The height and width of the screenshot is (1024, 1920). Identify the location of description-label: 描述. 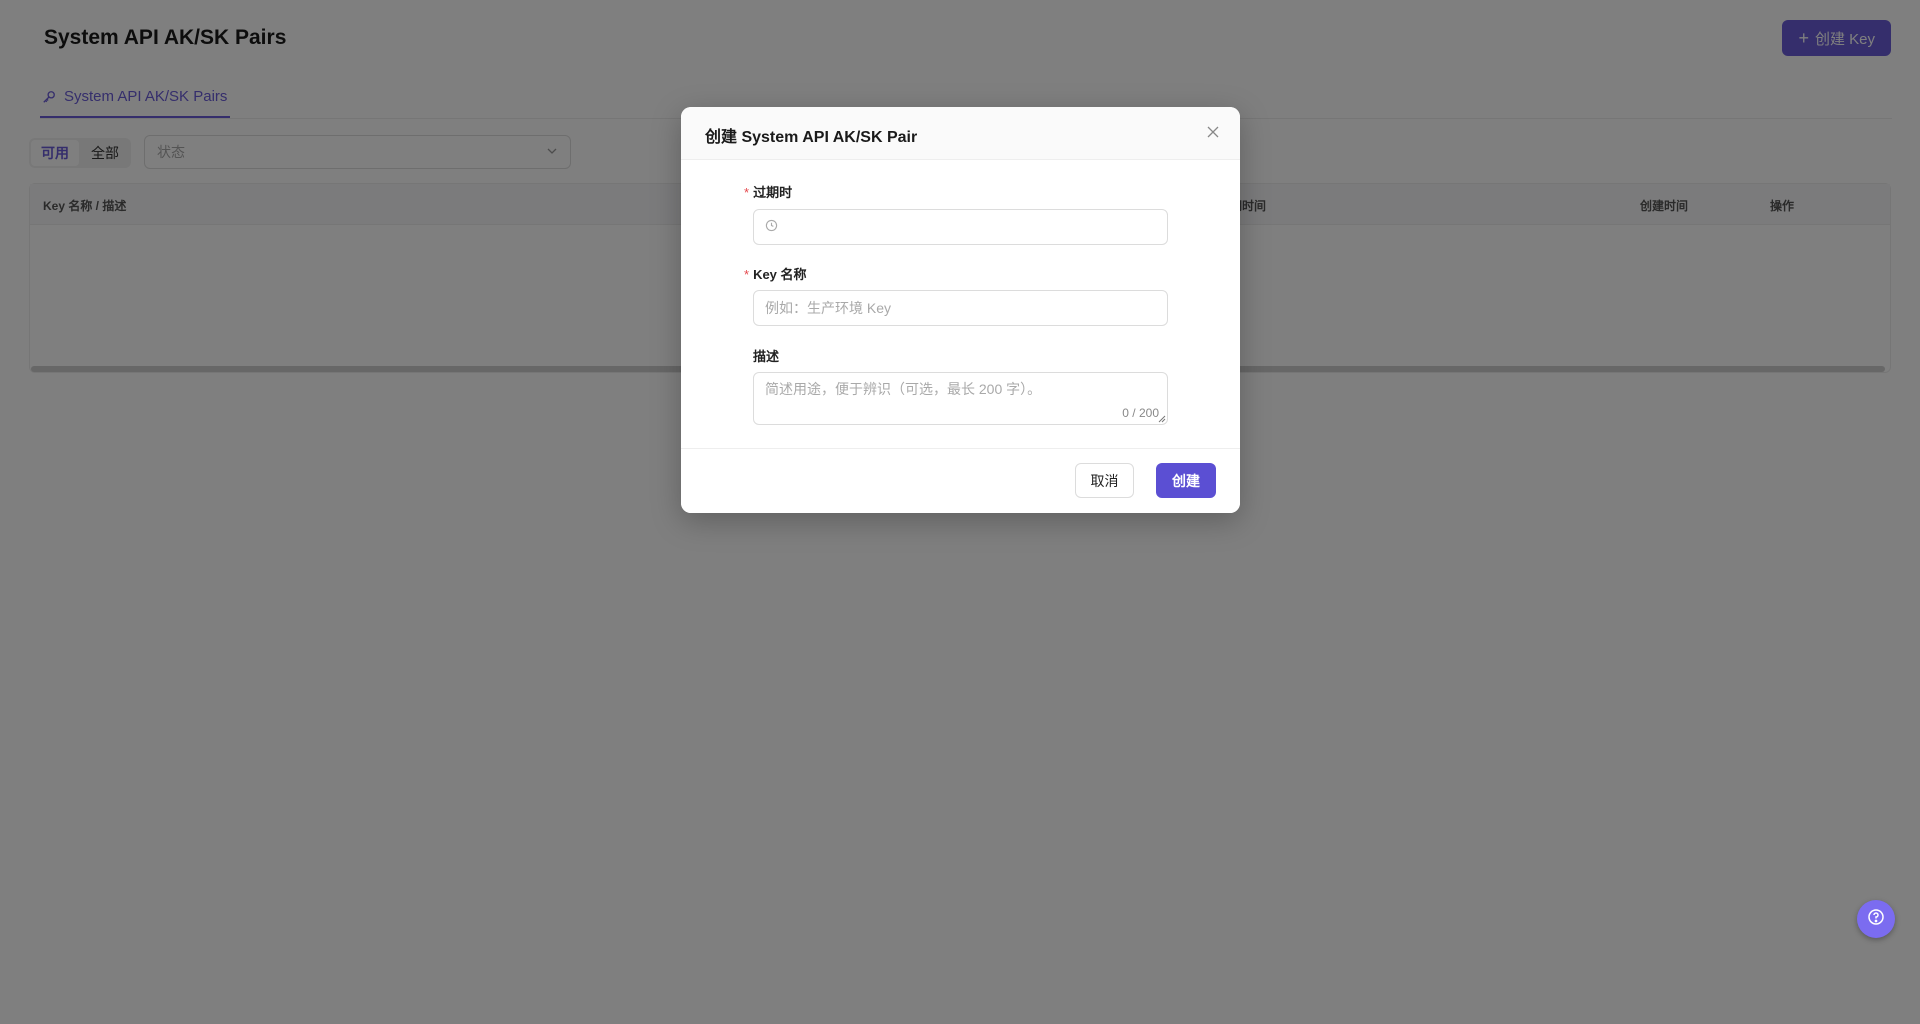
(766, 356).